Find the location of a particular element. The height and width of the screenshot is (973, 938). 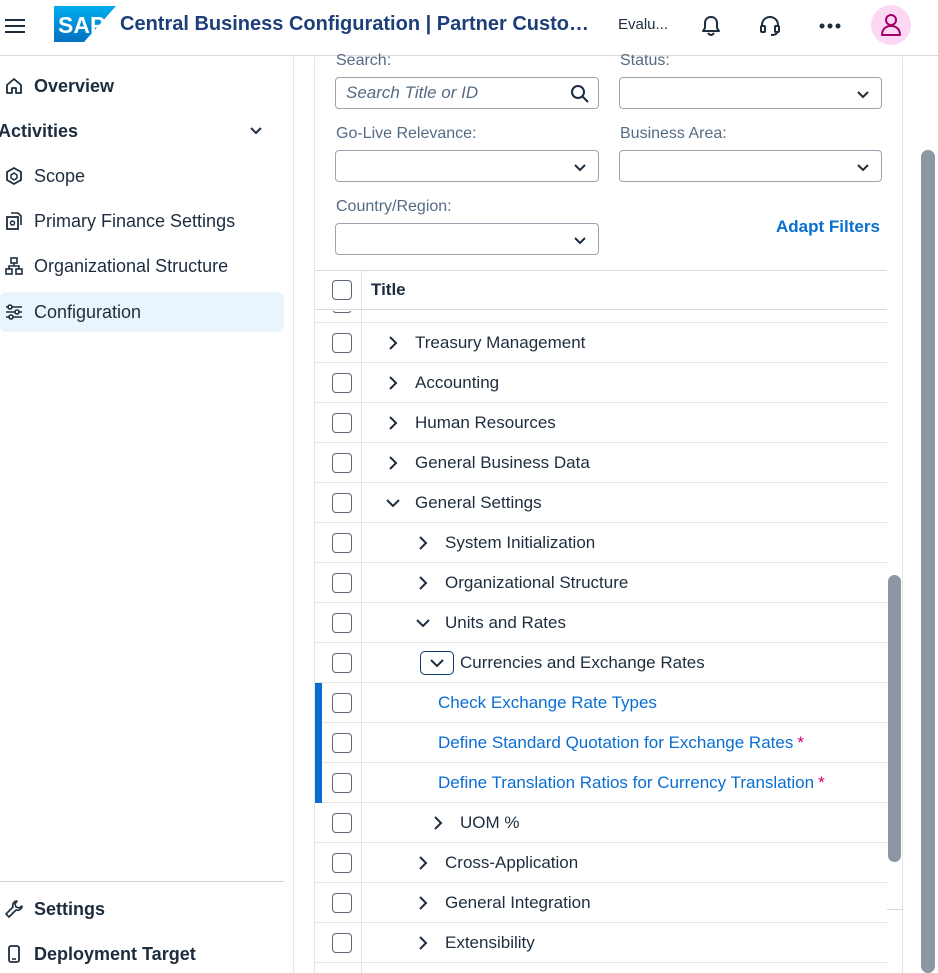

column-title: Title is located at coordinates (388, 290).